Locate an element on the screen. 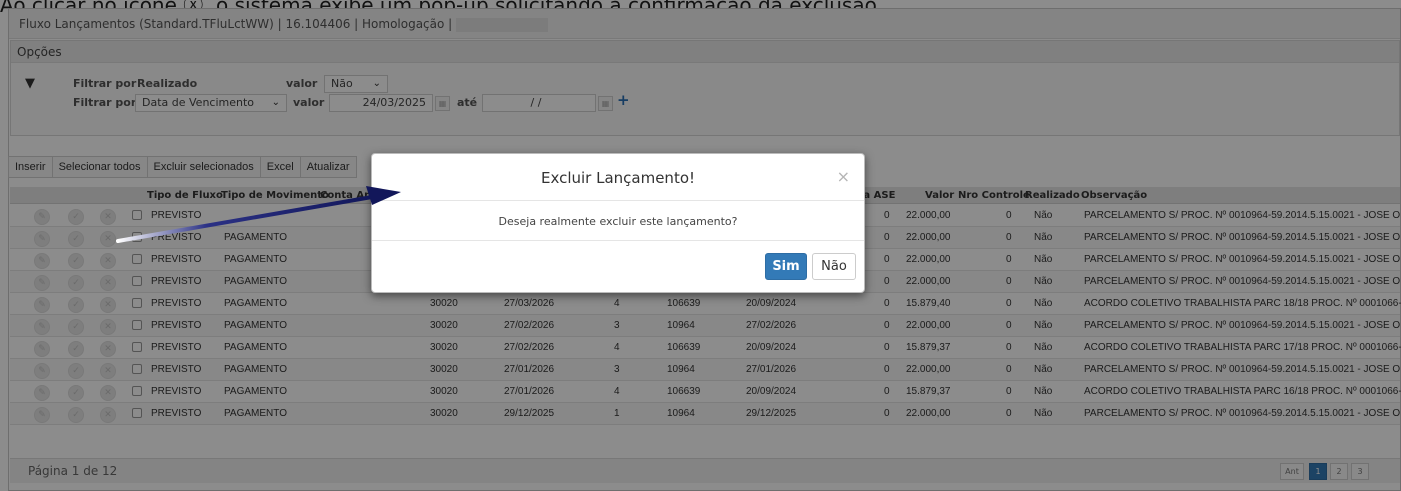 This screenshot has width=1401, height=491. tutorial-arrow is located at coordinates (258, 214).